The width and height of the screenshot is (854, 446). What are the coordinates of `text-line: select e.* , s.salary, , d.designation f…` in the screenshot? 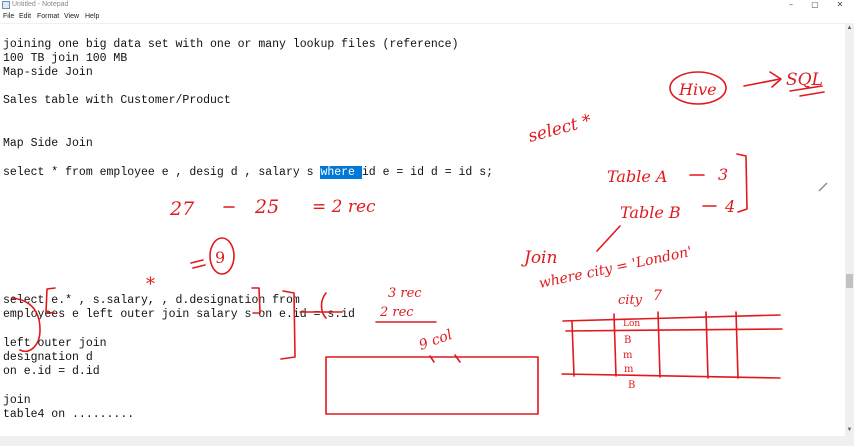 It's located at (151, 300).